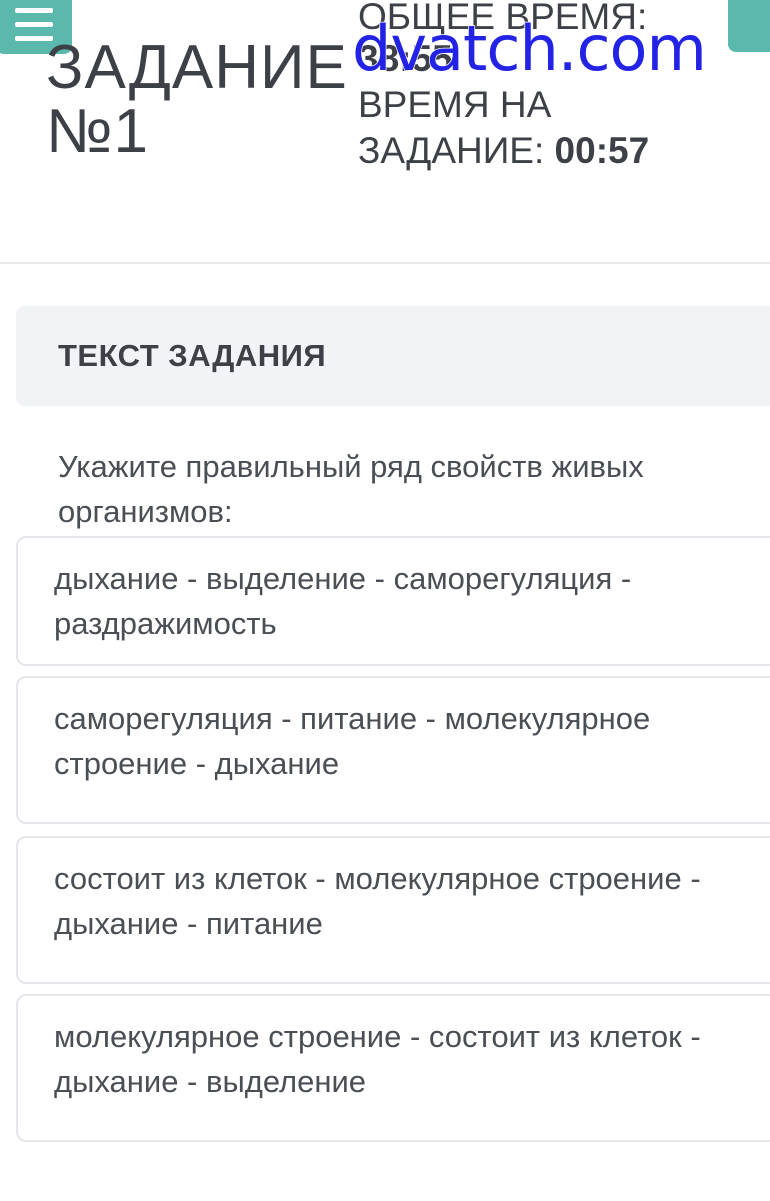 The image size is (770, 1201). I want to click on task-time-label-line1: ВРЕМЯ НА, so click(455, 104).